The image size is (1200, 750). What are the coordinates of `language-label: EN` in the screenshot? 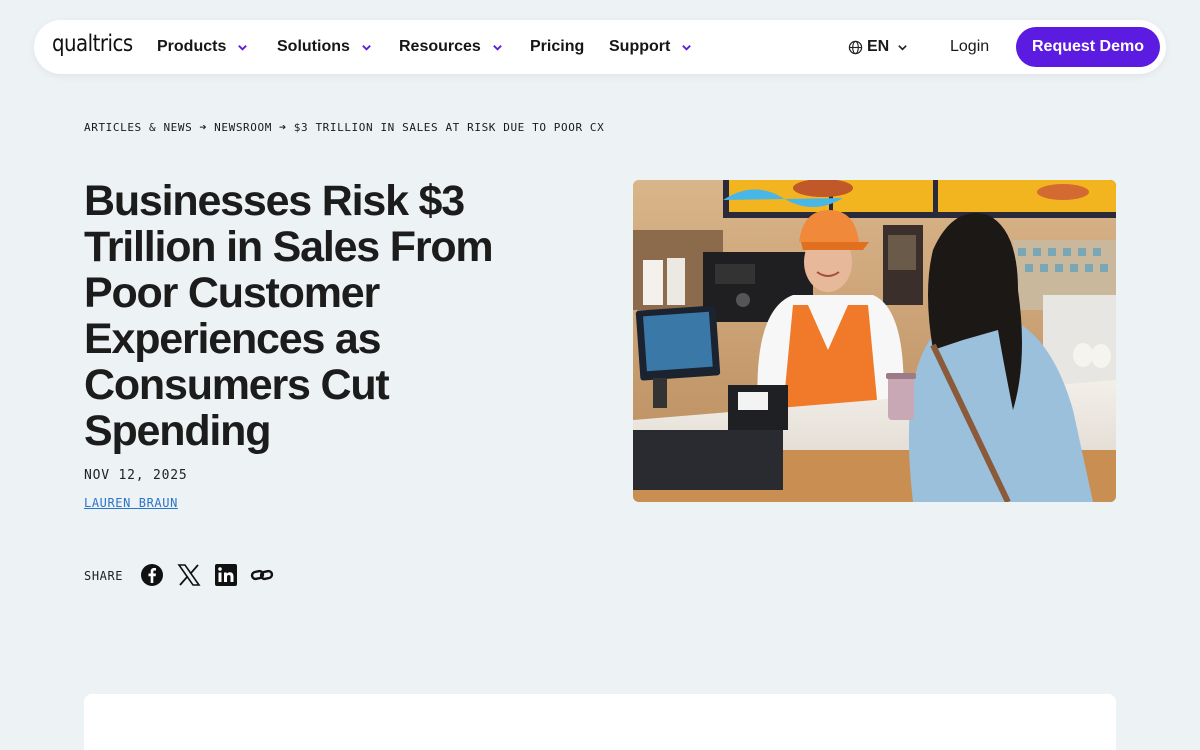 It's located at (878, 46).